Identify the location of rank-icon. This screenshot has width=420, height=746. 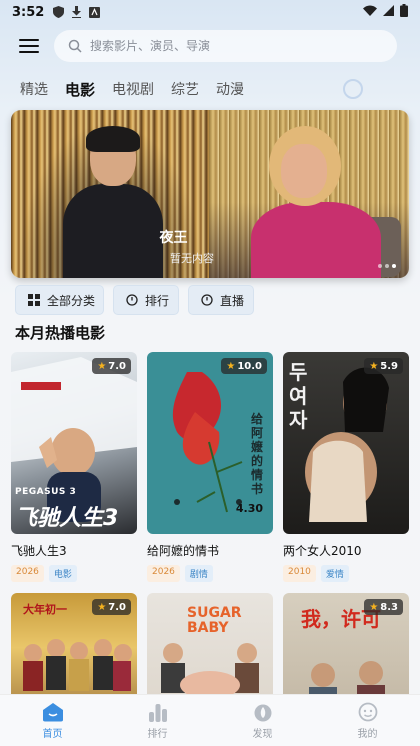
(157, 712).